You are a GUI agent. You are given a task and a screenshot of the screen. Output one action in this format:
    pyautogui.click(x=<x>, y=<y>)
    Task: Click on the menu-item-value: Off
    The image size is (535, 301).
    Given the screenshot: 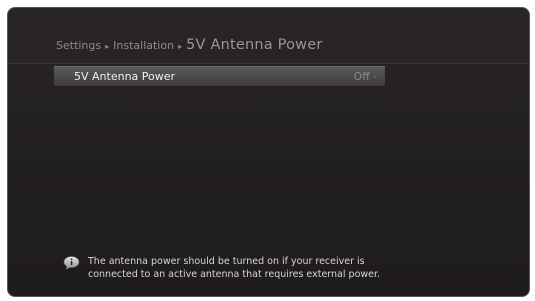 What is the action you would take?
    pyautogui.click(x=361, y=76)
    